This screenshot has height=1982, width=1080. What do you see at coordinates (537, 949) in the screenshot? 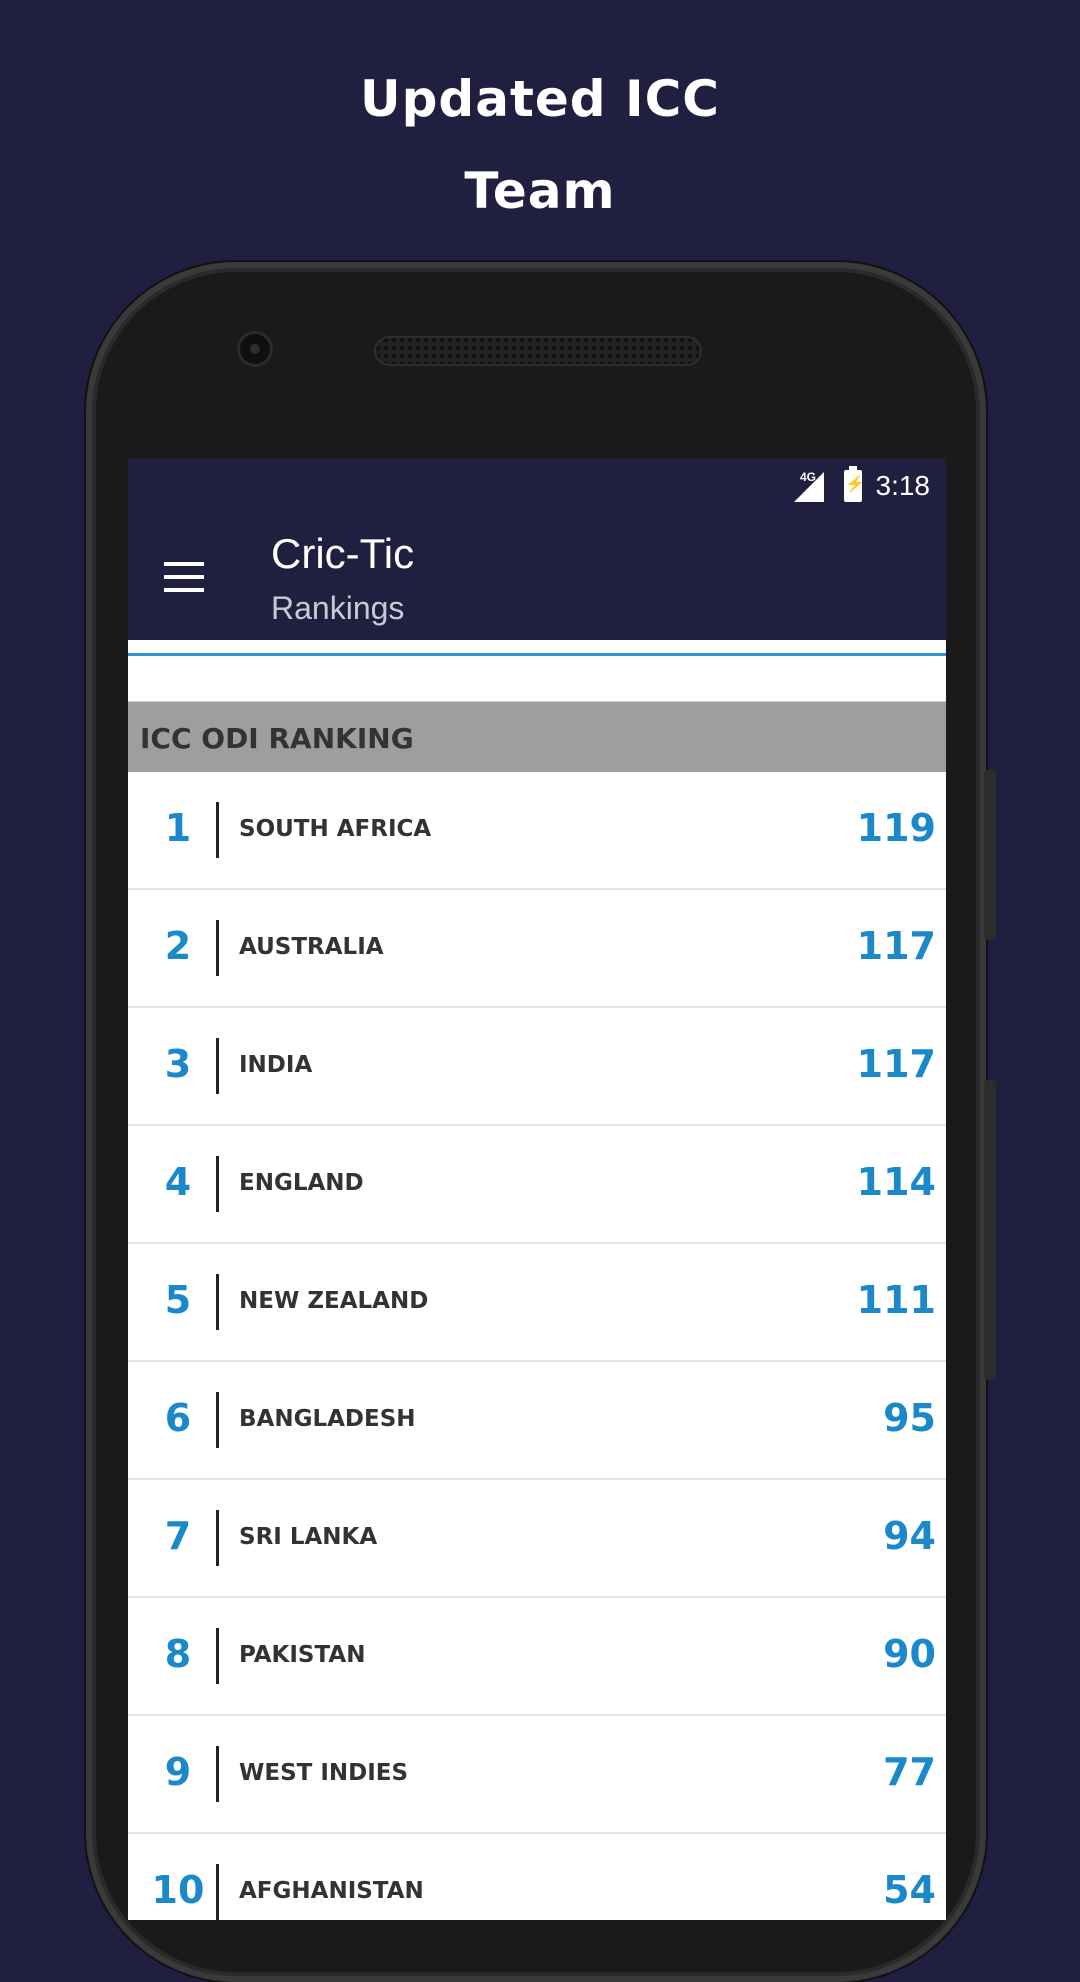
I see `ranking-row: 2 AUSTRALIA 117` at bounding box center [537, 949].